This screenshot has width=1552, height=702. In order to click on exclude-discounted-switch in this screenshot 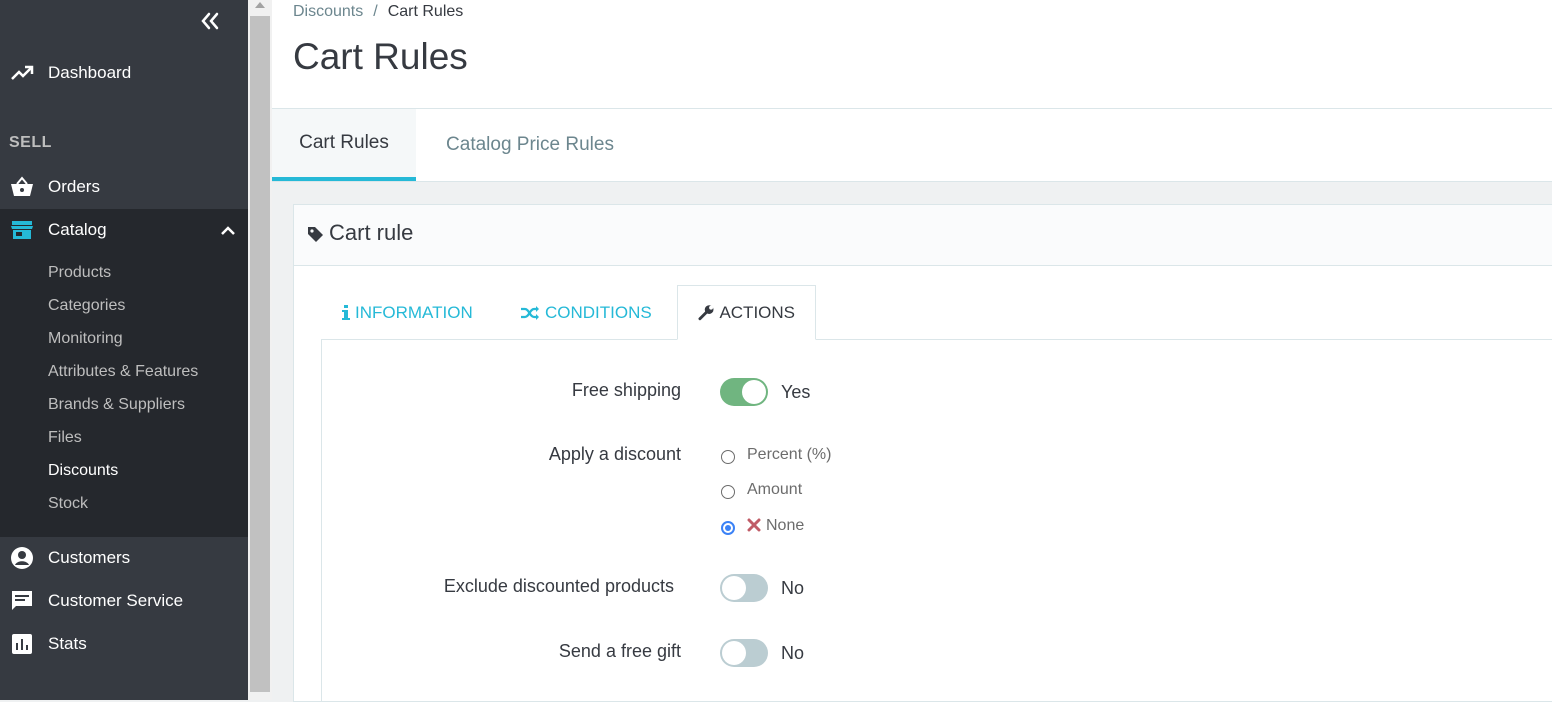, I will do `click(744, 588)`.